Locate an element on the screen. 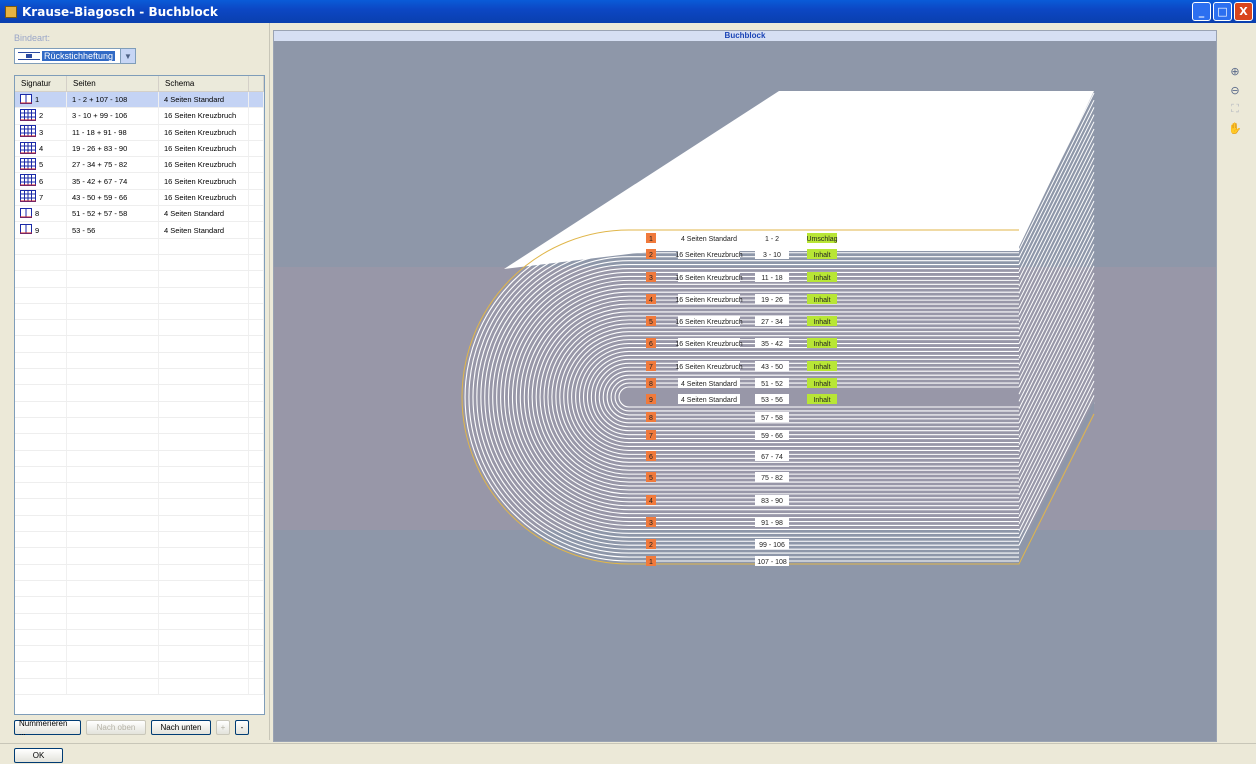  pages-label: 75 - 82 is located at coordinates (772, 478).